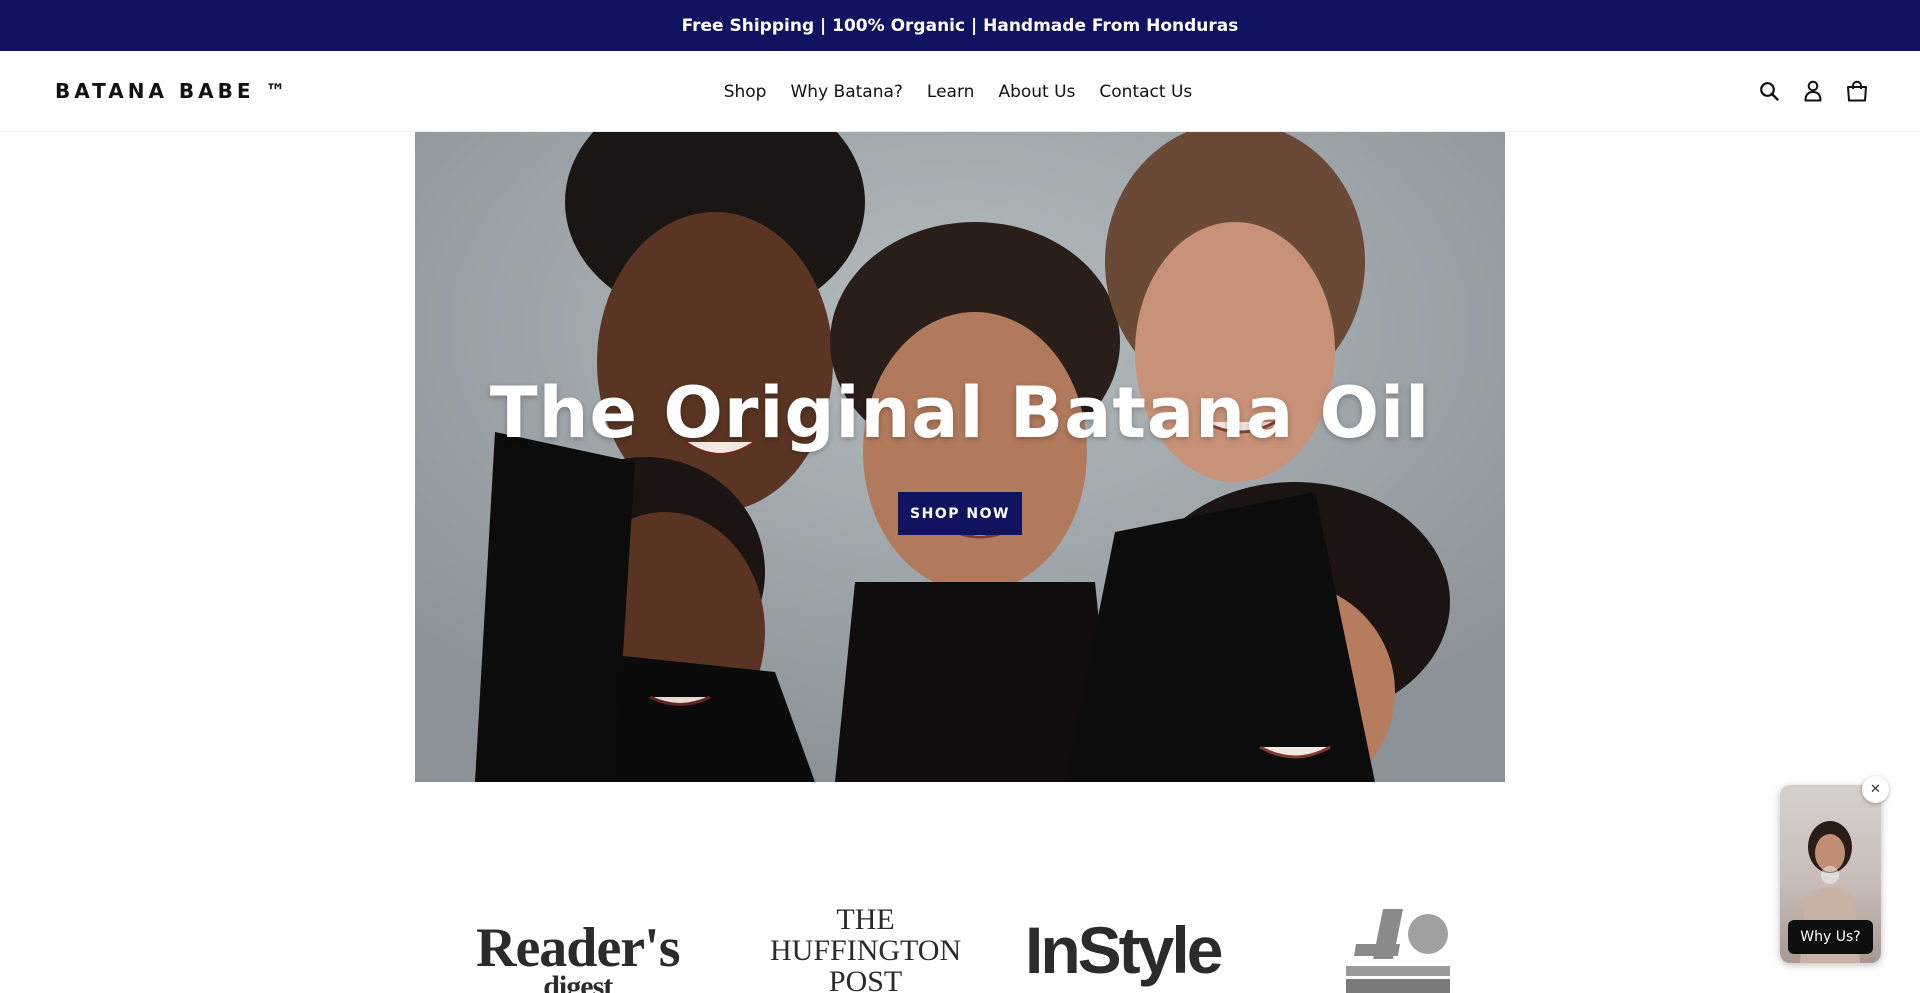  What do you see at coordinates (960, 513) in the screenshot?
I see `shop-now-button: SHOP NOW` at bounding box center [960, 513].